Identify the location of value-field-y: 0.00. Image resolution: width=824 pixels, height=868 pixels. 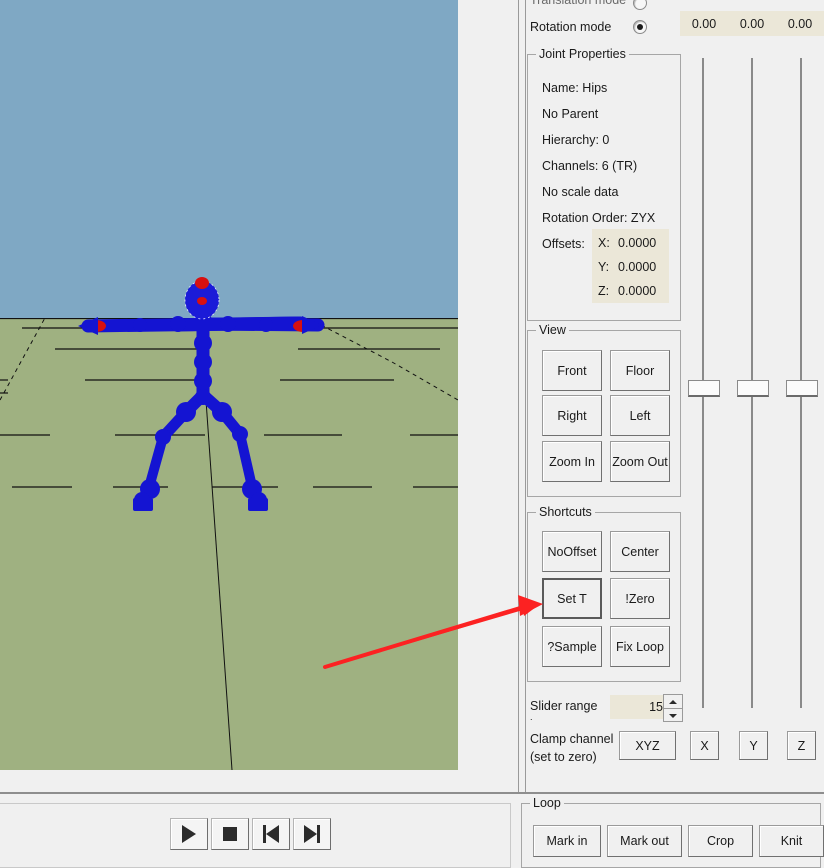
(752, 23).